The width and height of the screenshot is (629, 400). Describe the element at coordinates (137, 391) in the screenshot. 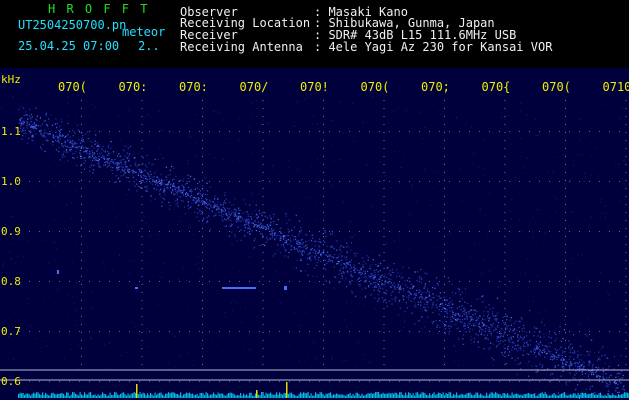

I see `detection-marker` at that location.